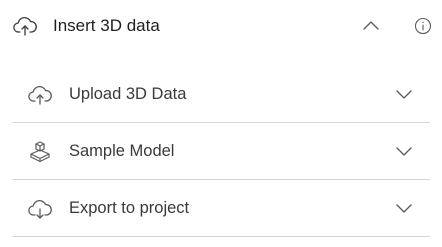 The image size is (442, 247). Describe the element at coordinates (40, 152) in the screenshot. I see `cube-stack-icon` at that location.